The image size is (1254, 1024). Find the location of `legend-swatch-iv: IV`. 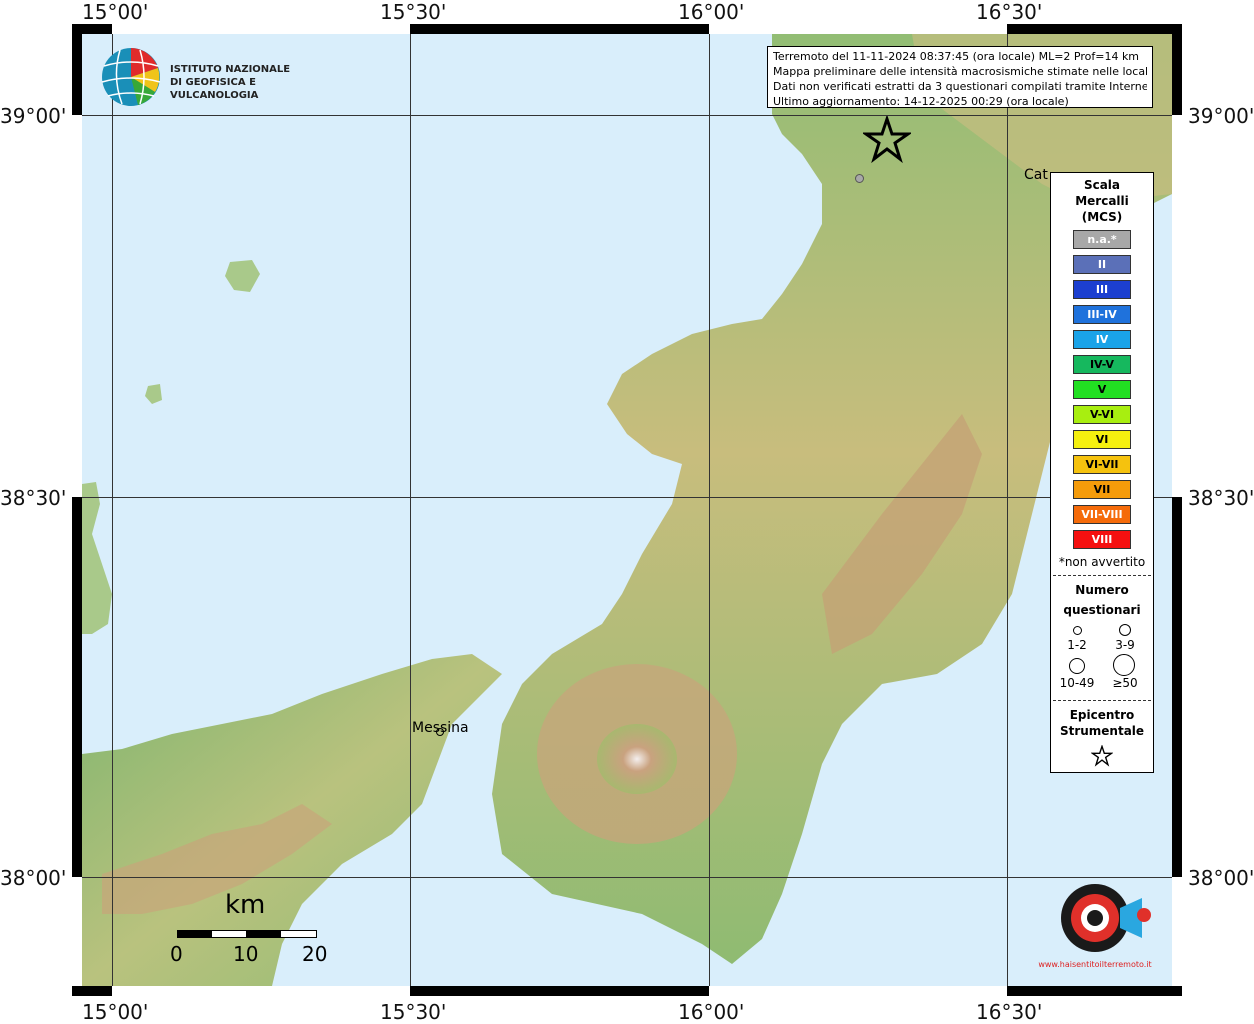

legend-swatch-iv: IV is located at coordinates (1102, 339).